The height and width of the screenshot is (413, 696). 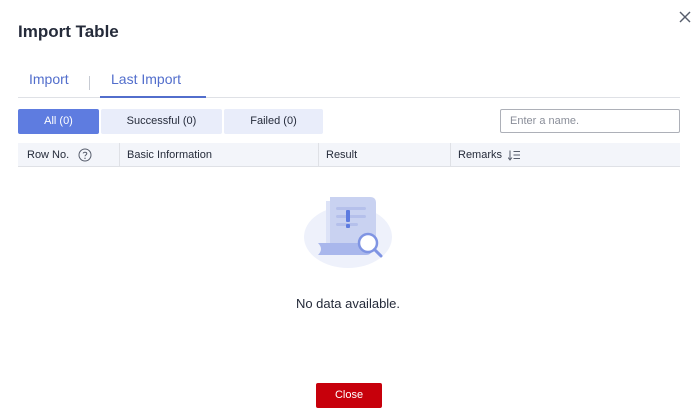 I want to click on tab-import: Import, so click(x=49, y=85).